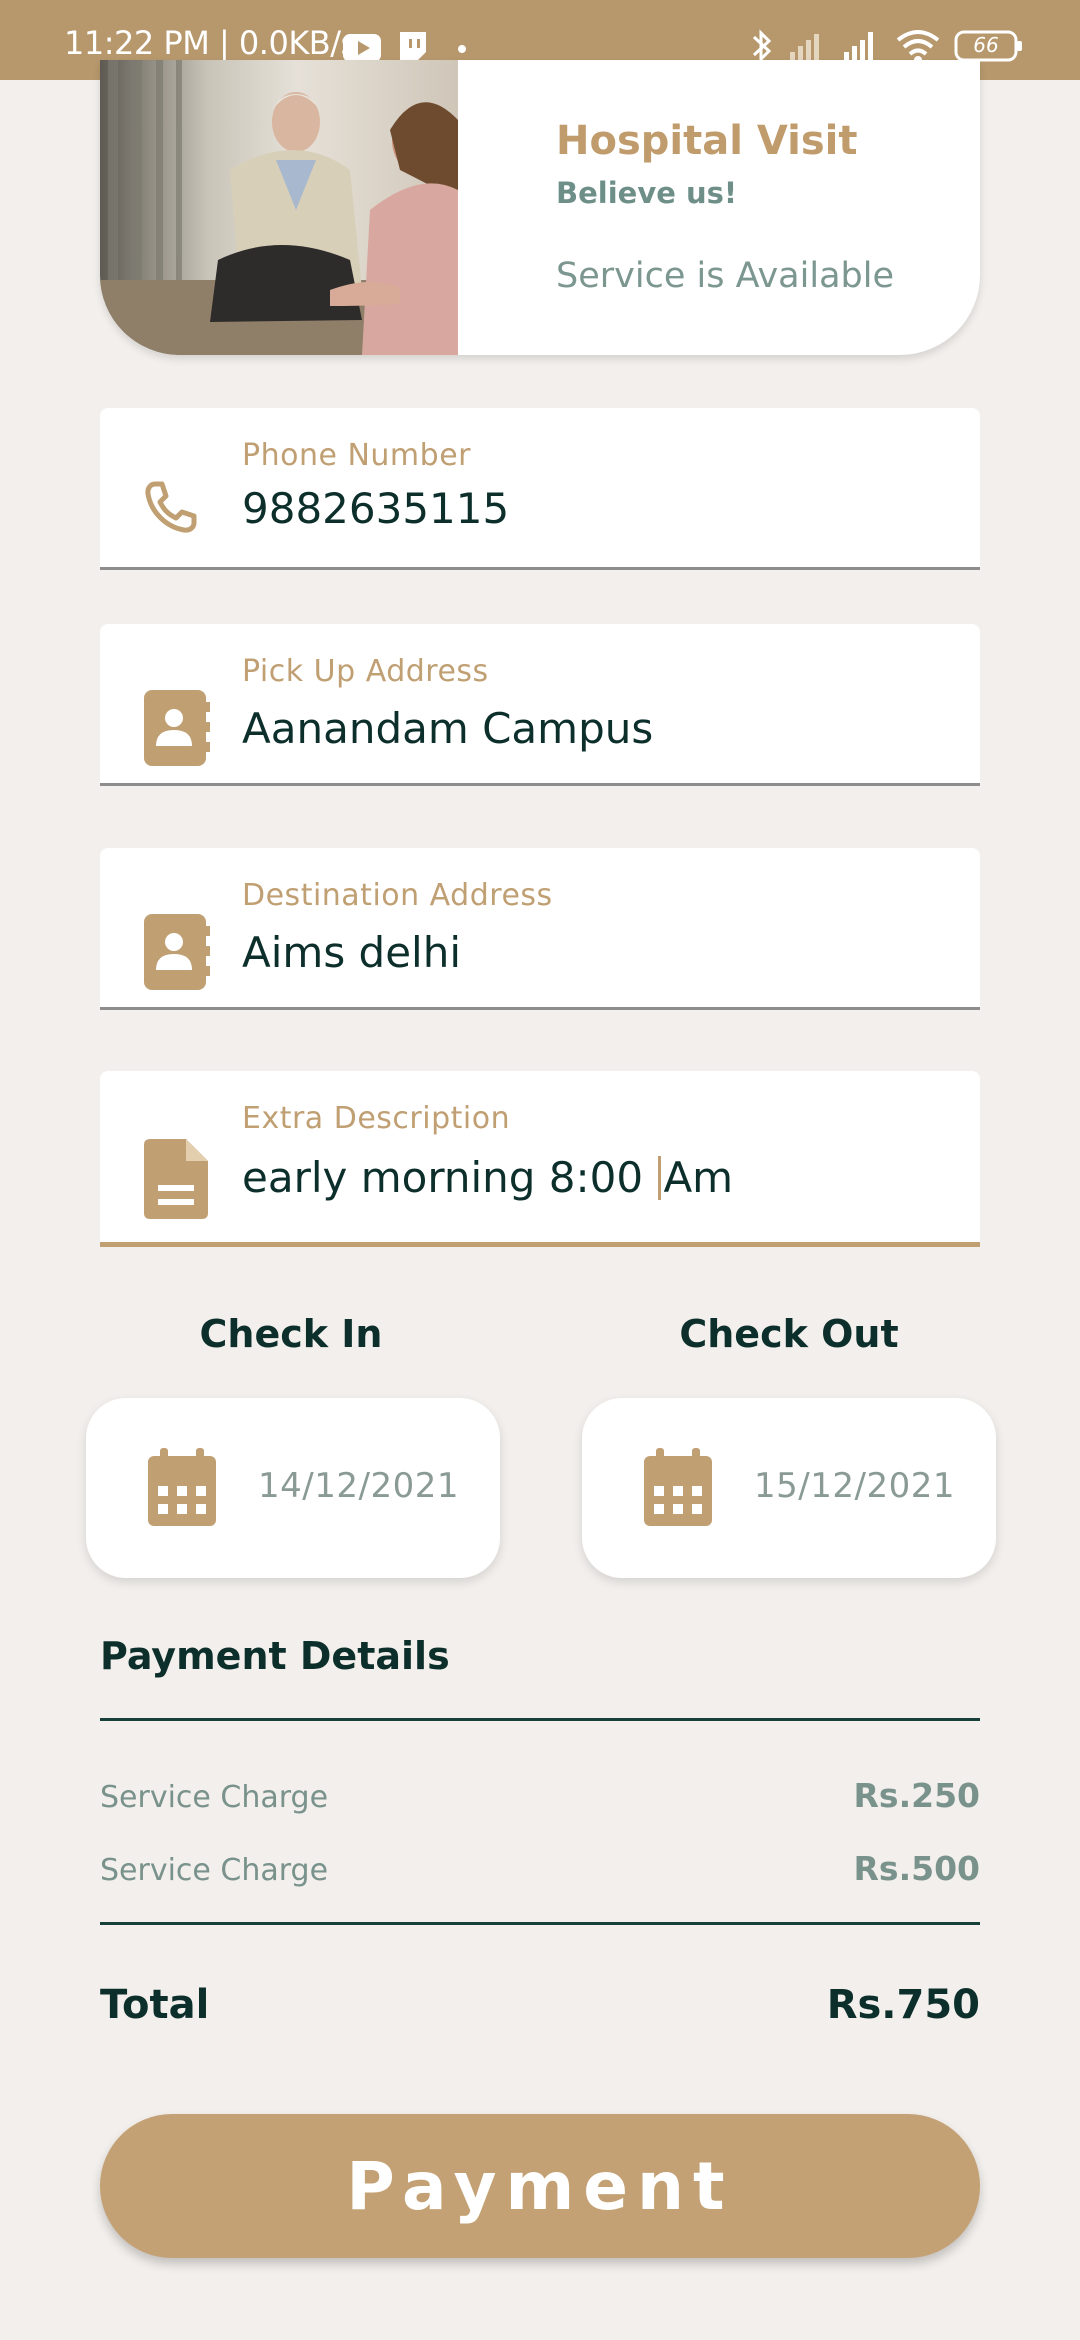  Describe the element at coordinates (854, 1486) in the screenshot. I see `check-out-date: 15/12/2021` at that location.